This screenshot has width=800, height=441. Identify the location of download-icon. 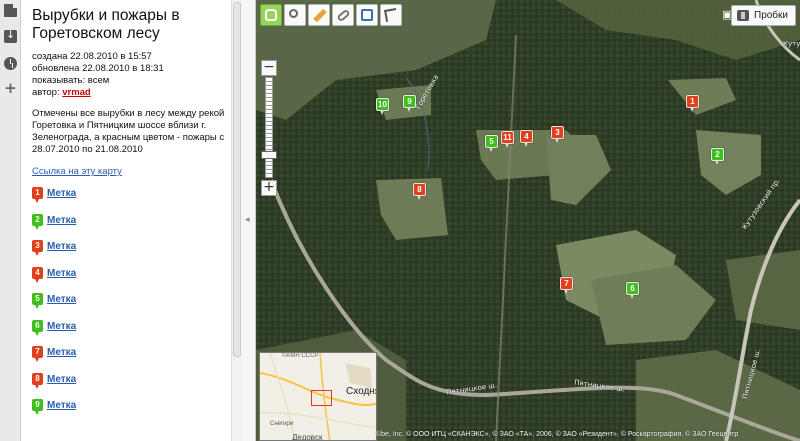
(10, 35).